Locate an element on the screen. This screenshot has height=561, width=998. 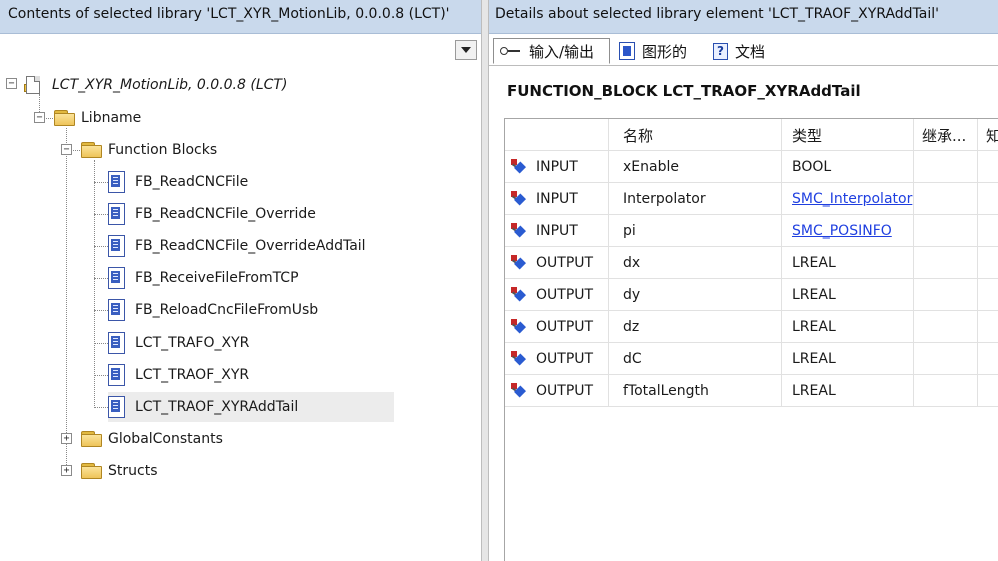
table-row: OUTPUT dC LREAL is located at coordinates (751, 359).